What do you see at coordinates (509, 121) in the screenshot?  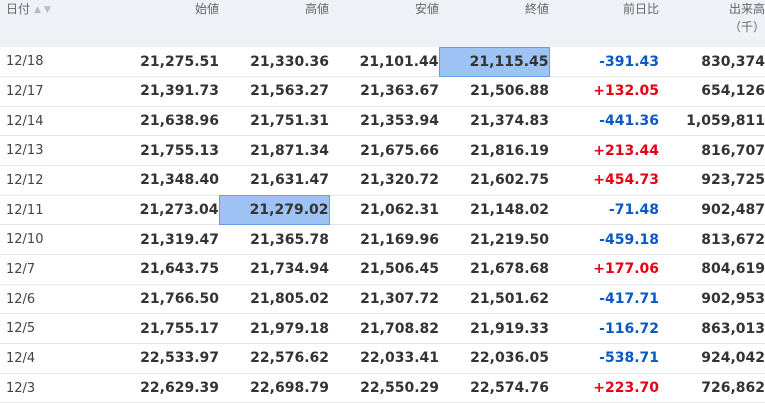 I see `close-cell: 21,374.83` at bounding box center [509, 121].